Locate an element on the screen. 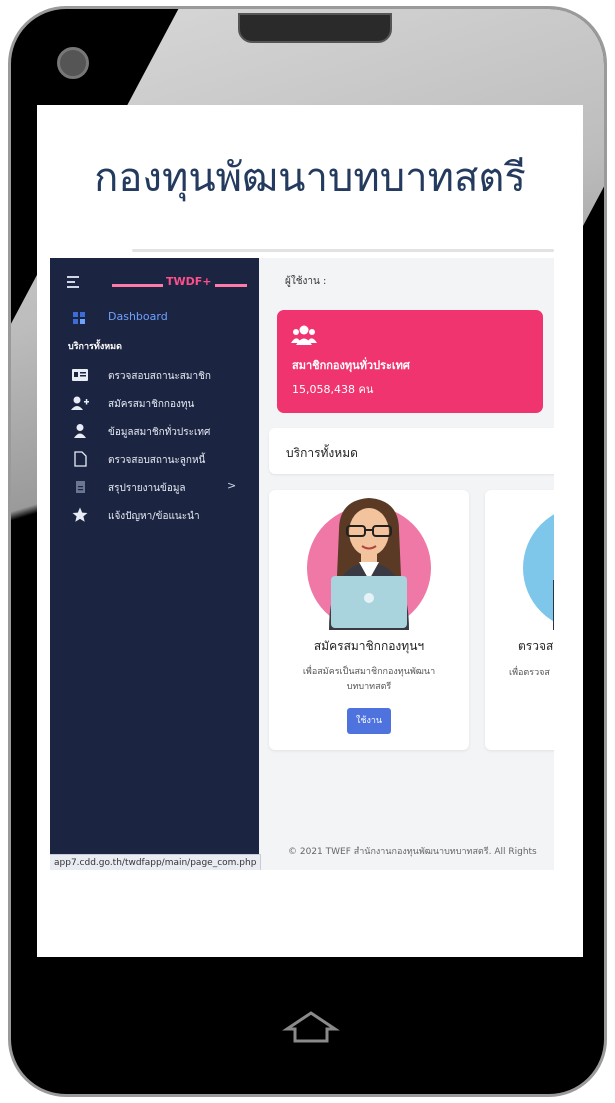 Image resolution: width=615 pixels, height=1103 pixels. stat-label: สมาชิกกองทุนทั่วประเทศ is located at coordinates (351, 365).